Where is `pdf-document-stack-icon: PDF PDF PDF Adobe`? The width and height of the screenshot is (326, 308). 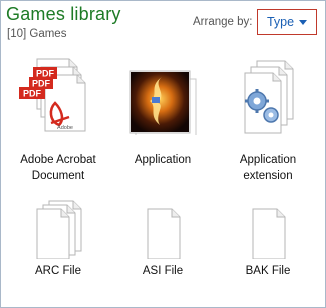
pdf-document-stack-icon: PDF PDF PDF Adobe is located at coordinates (52, 95).